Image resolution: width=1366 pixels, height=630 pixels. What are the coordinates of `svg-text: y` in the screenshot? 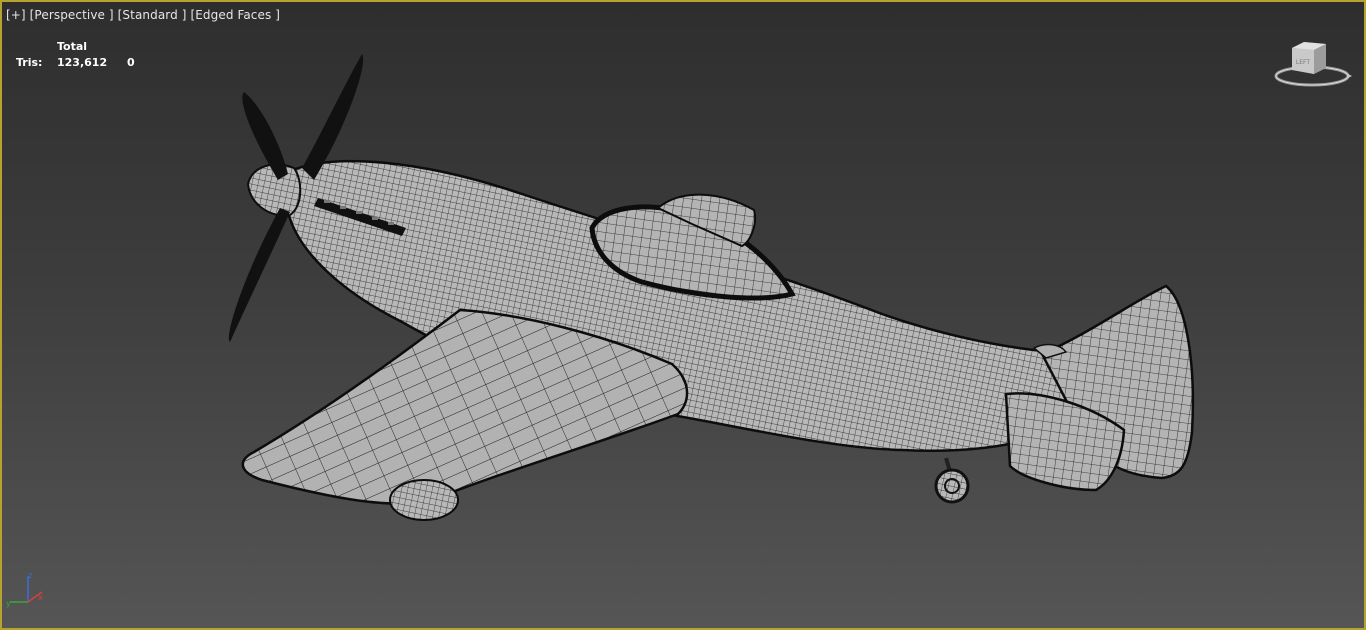 It's located at (8, 603).